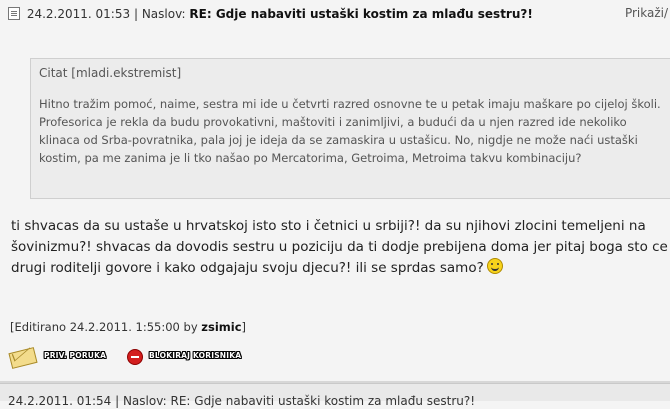 This screenshot has width=670, height=409. I want to click on quote-author: Citat [mladi.ekstremist], so click(110, 73).